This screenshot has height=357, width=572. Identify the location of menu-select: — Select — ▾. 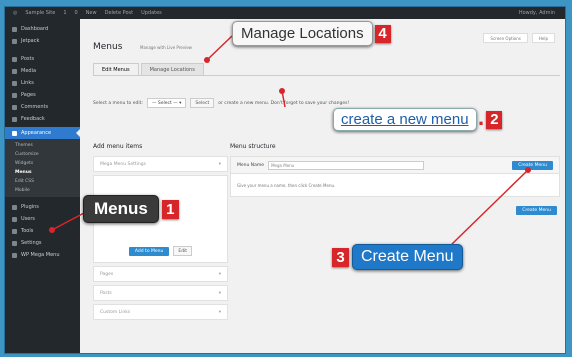
(166, 103).